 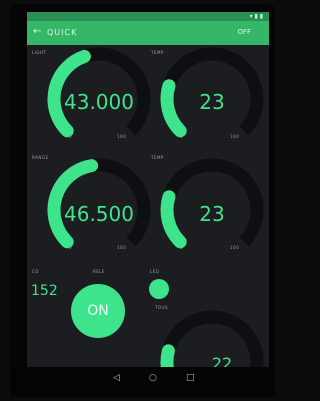 I want to click on gauge-label-range: RANGE, so click(x=40, y=157).